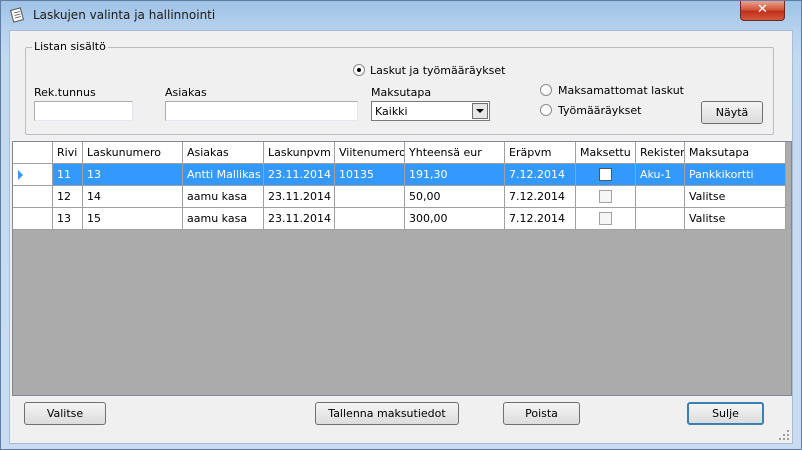 The image size is (802, 450). Describe the element at coordinates (455, 175) in the screenshot. I see `cell-yhteensa: 191,30` at that location.